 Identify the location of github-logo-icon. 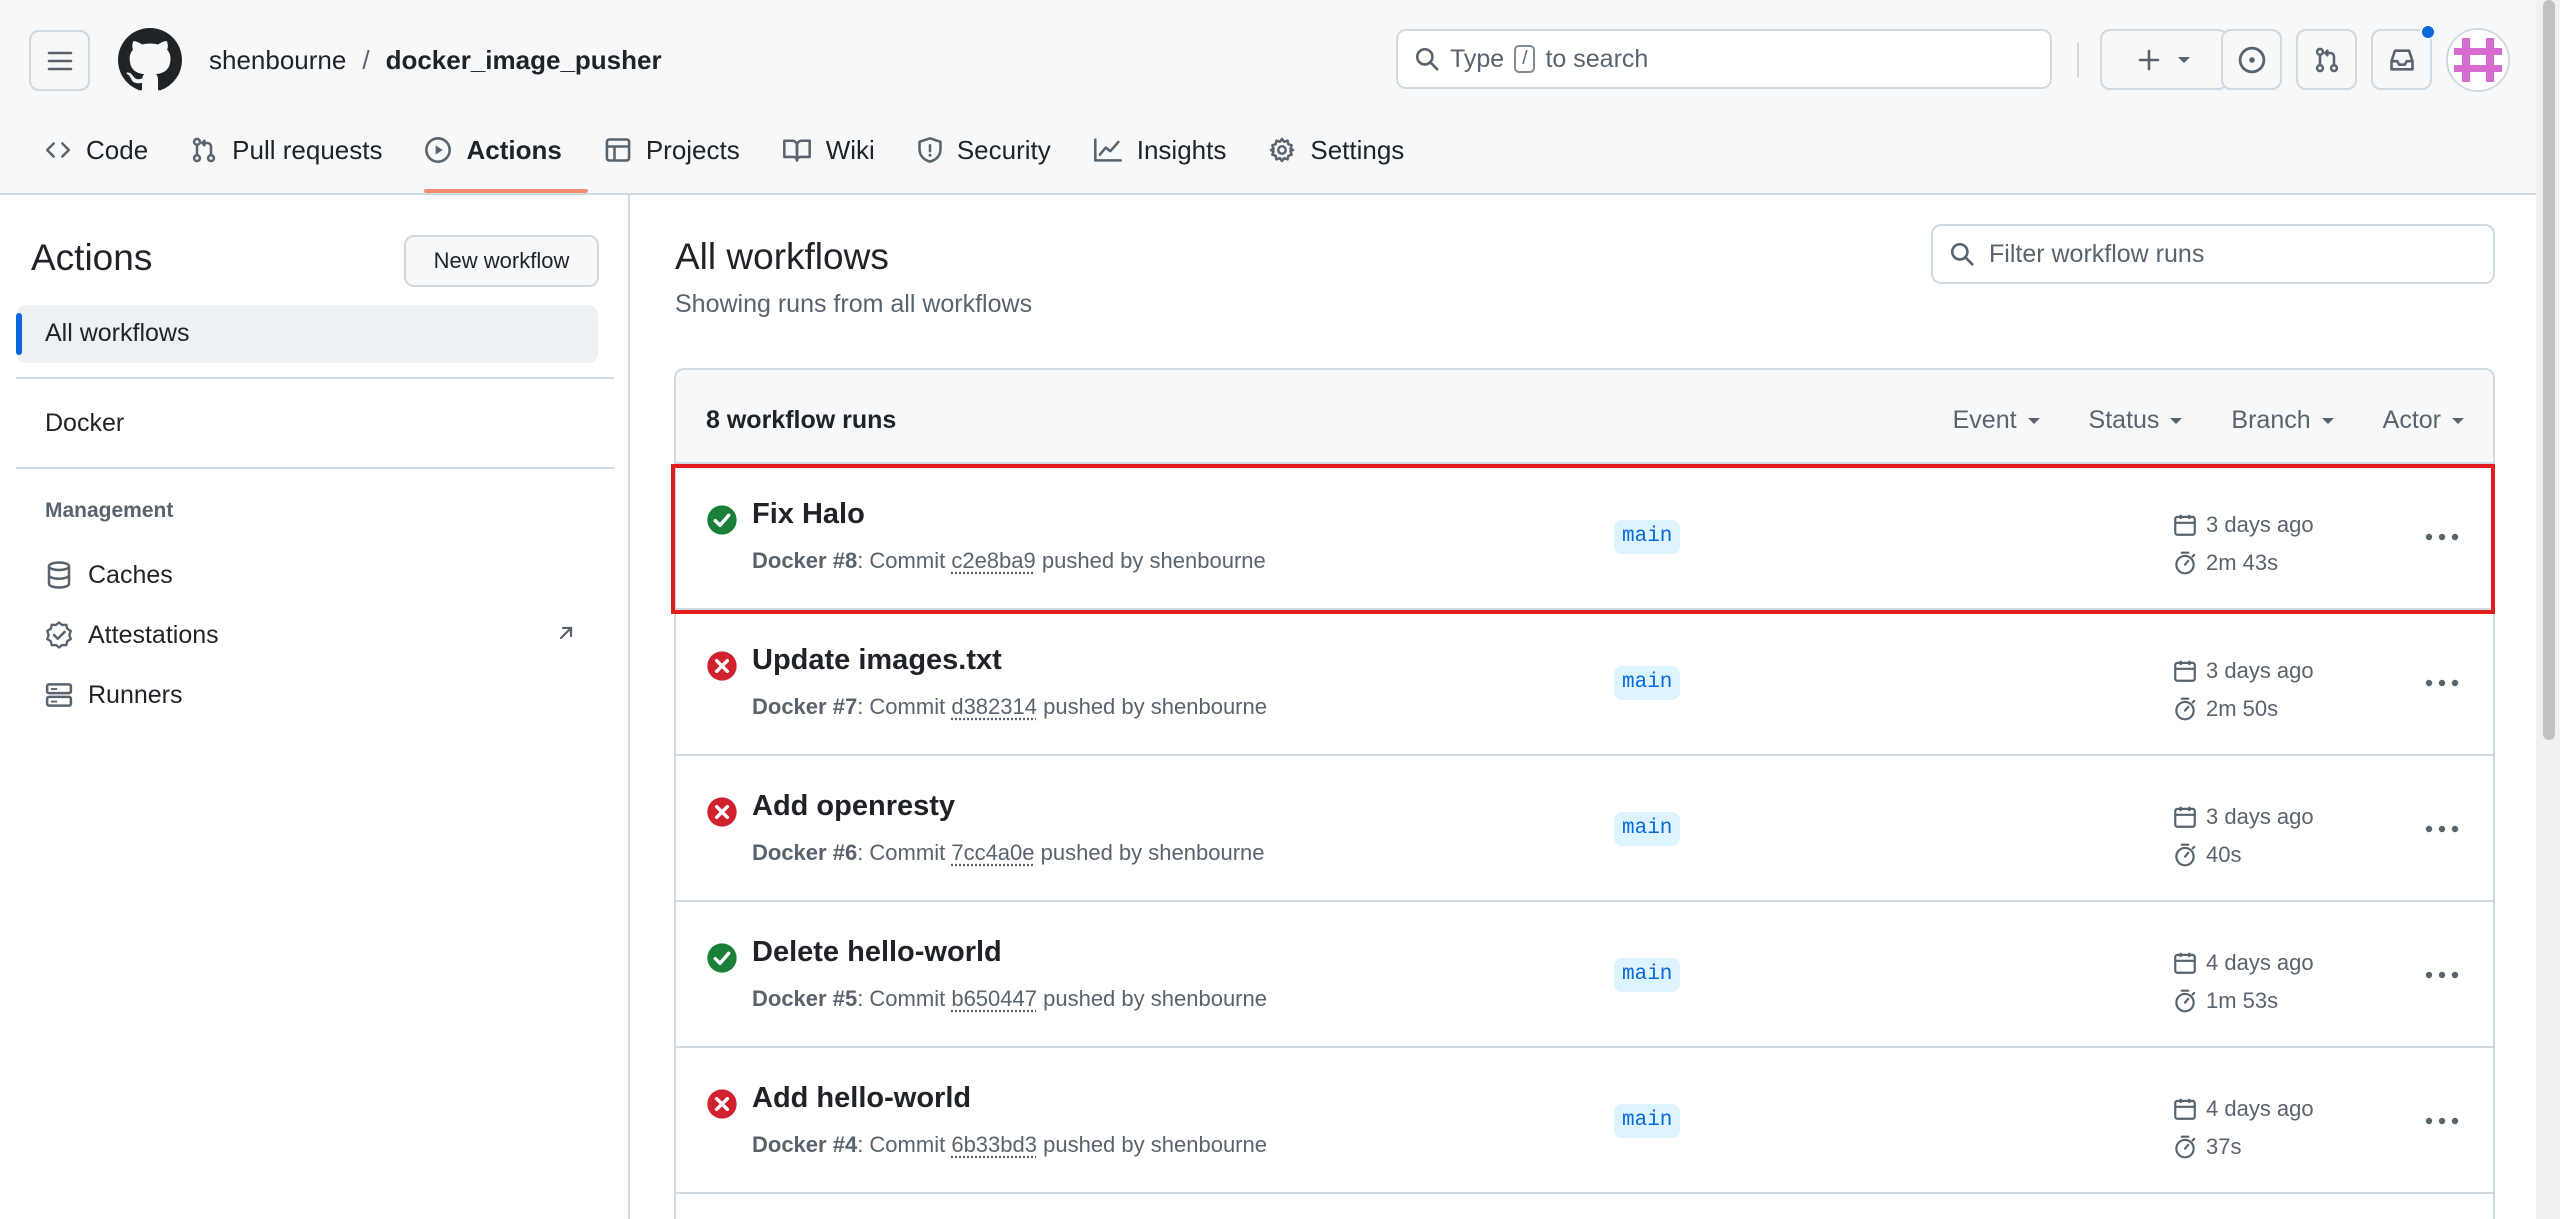
(150, 60).